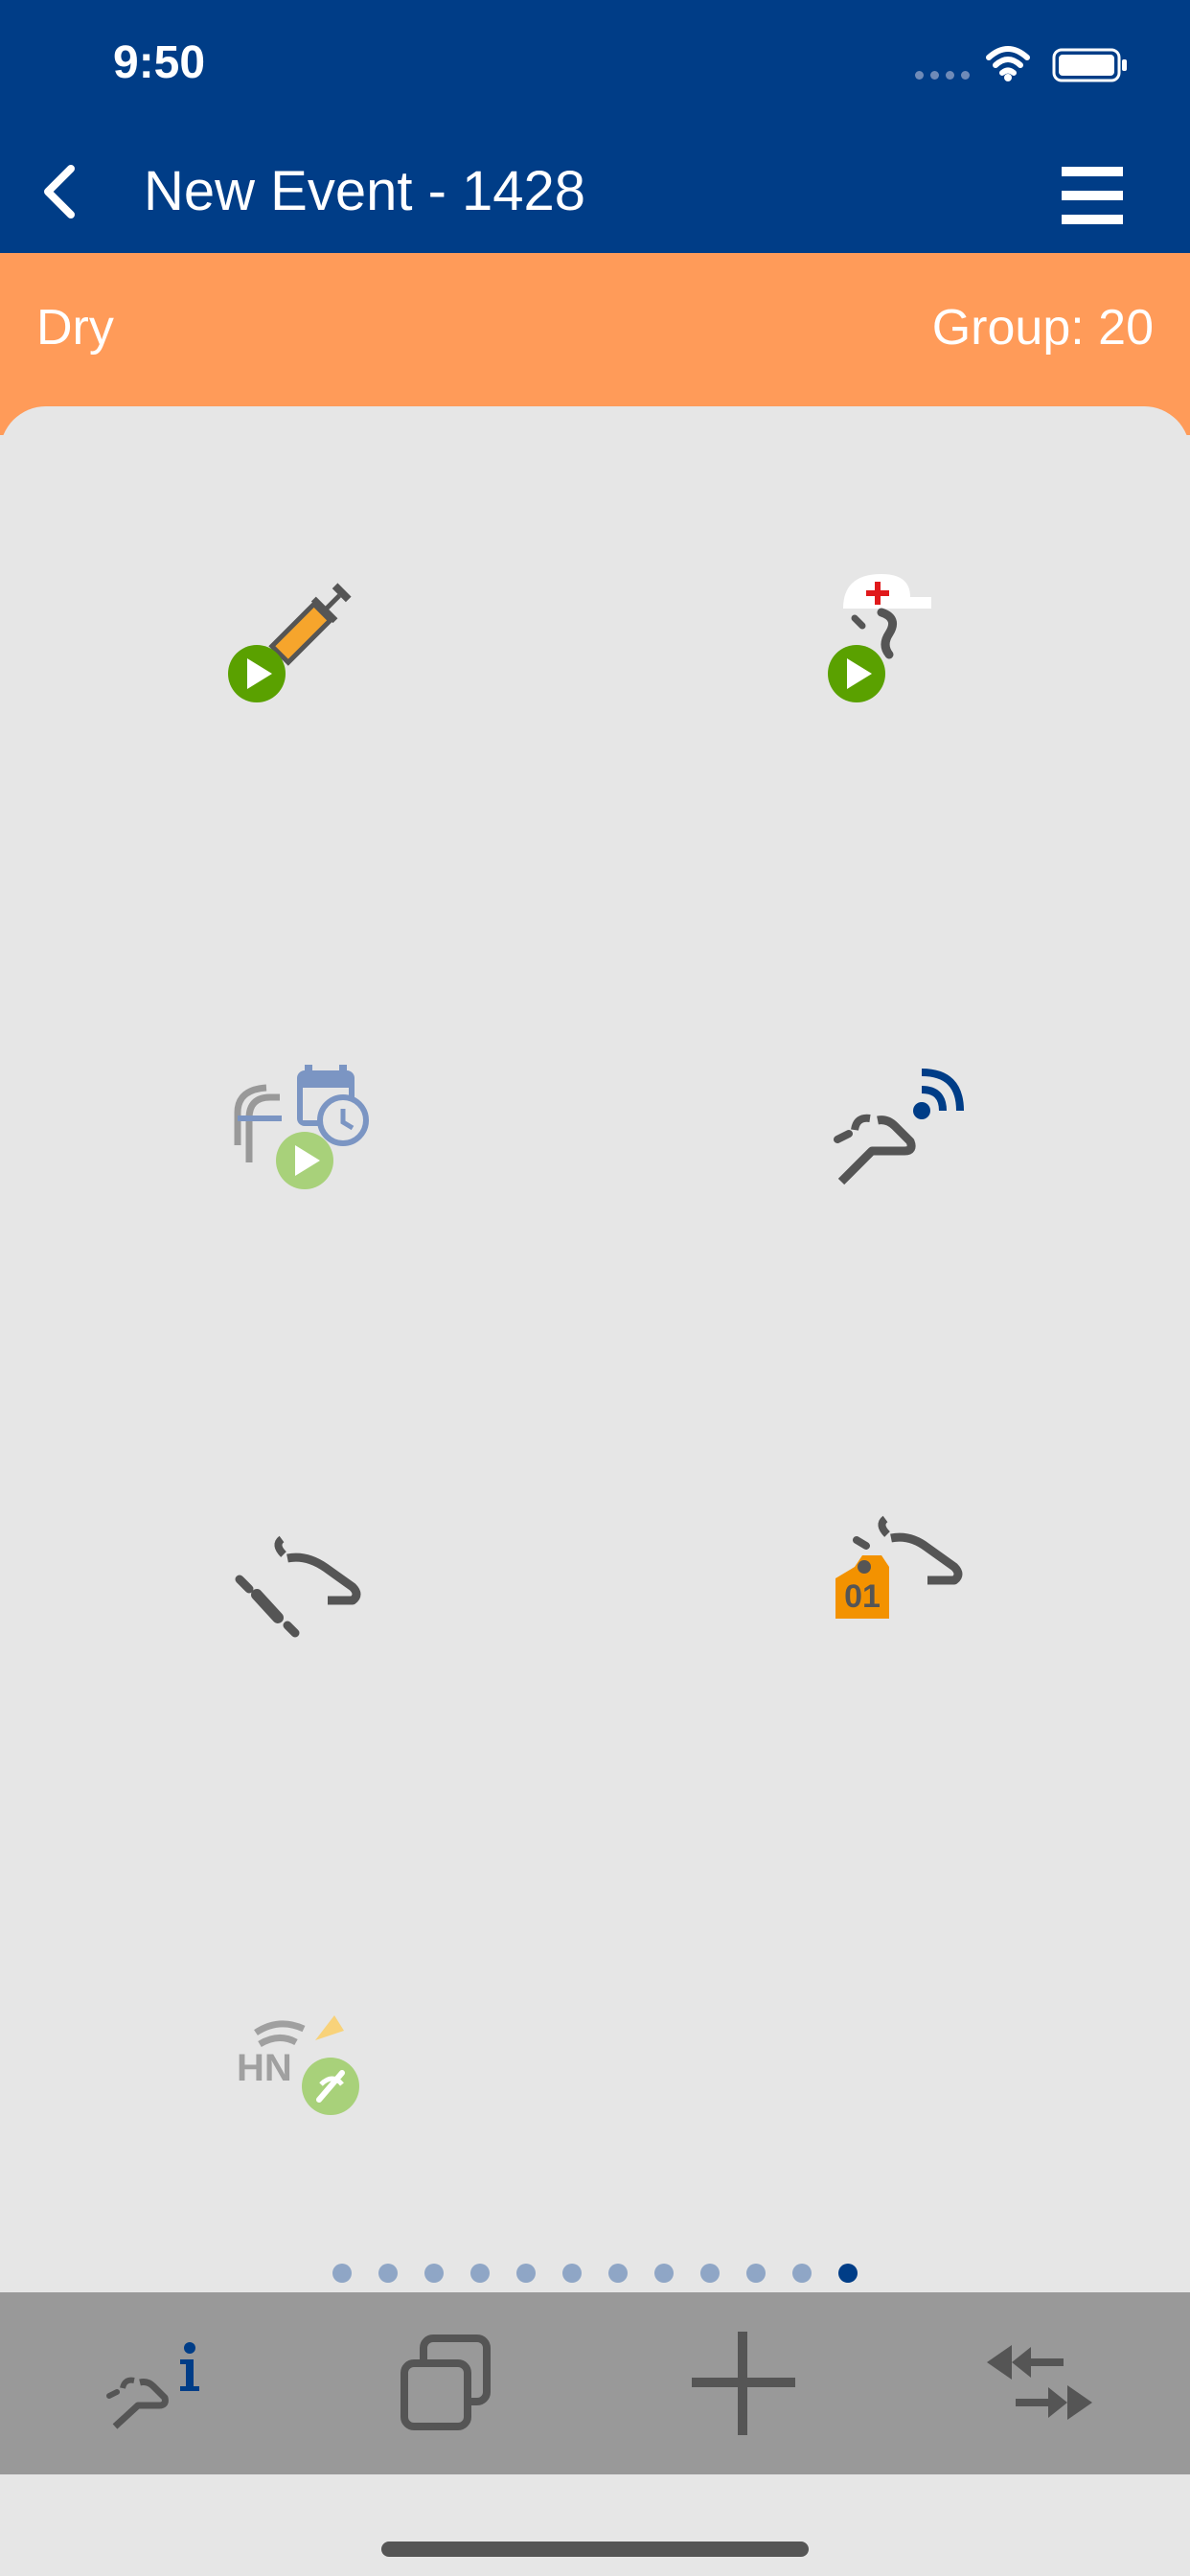 The image size is (1190, 2576). Describe the element at coordinates (298, 2065) in the screenshot. I see `hn-tag-icon: HN` at that location.